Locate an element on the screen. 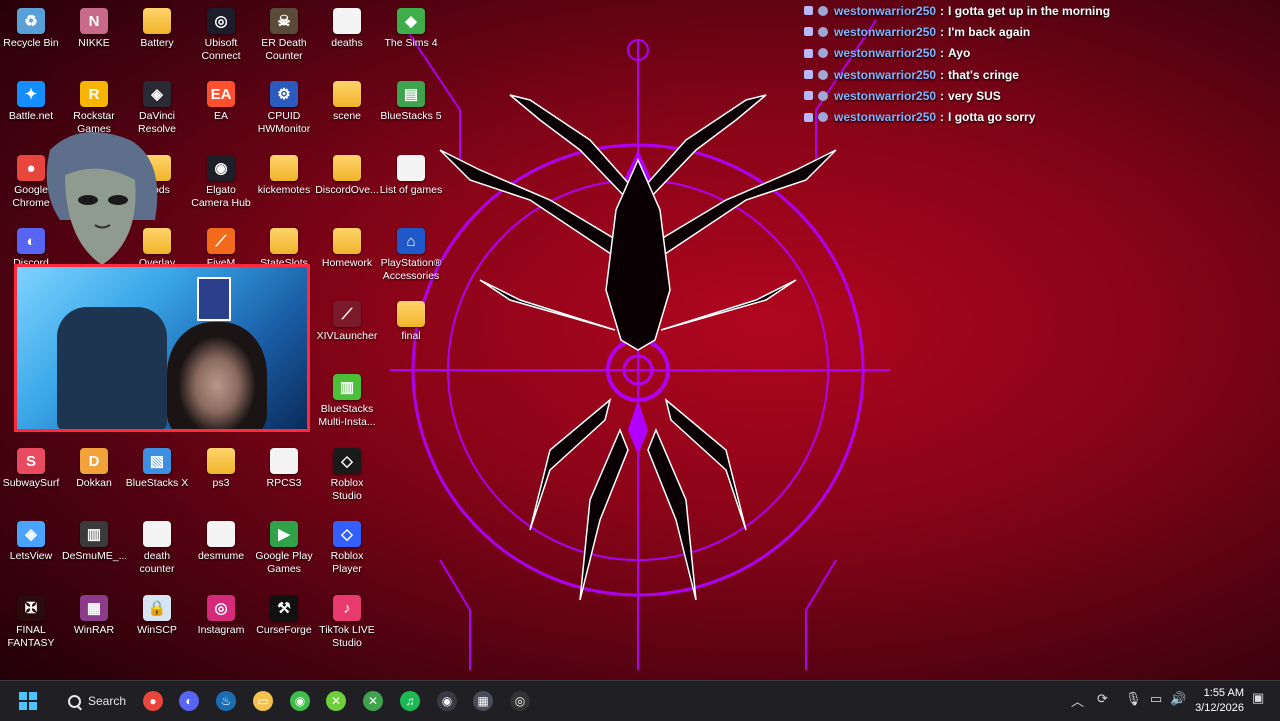 The height and width of the screenshot is (721, 1280). desktop-icon: ♪ TikTok LIVE Studio is located at coordinates (347, 627).